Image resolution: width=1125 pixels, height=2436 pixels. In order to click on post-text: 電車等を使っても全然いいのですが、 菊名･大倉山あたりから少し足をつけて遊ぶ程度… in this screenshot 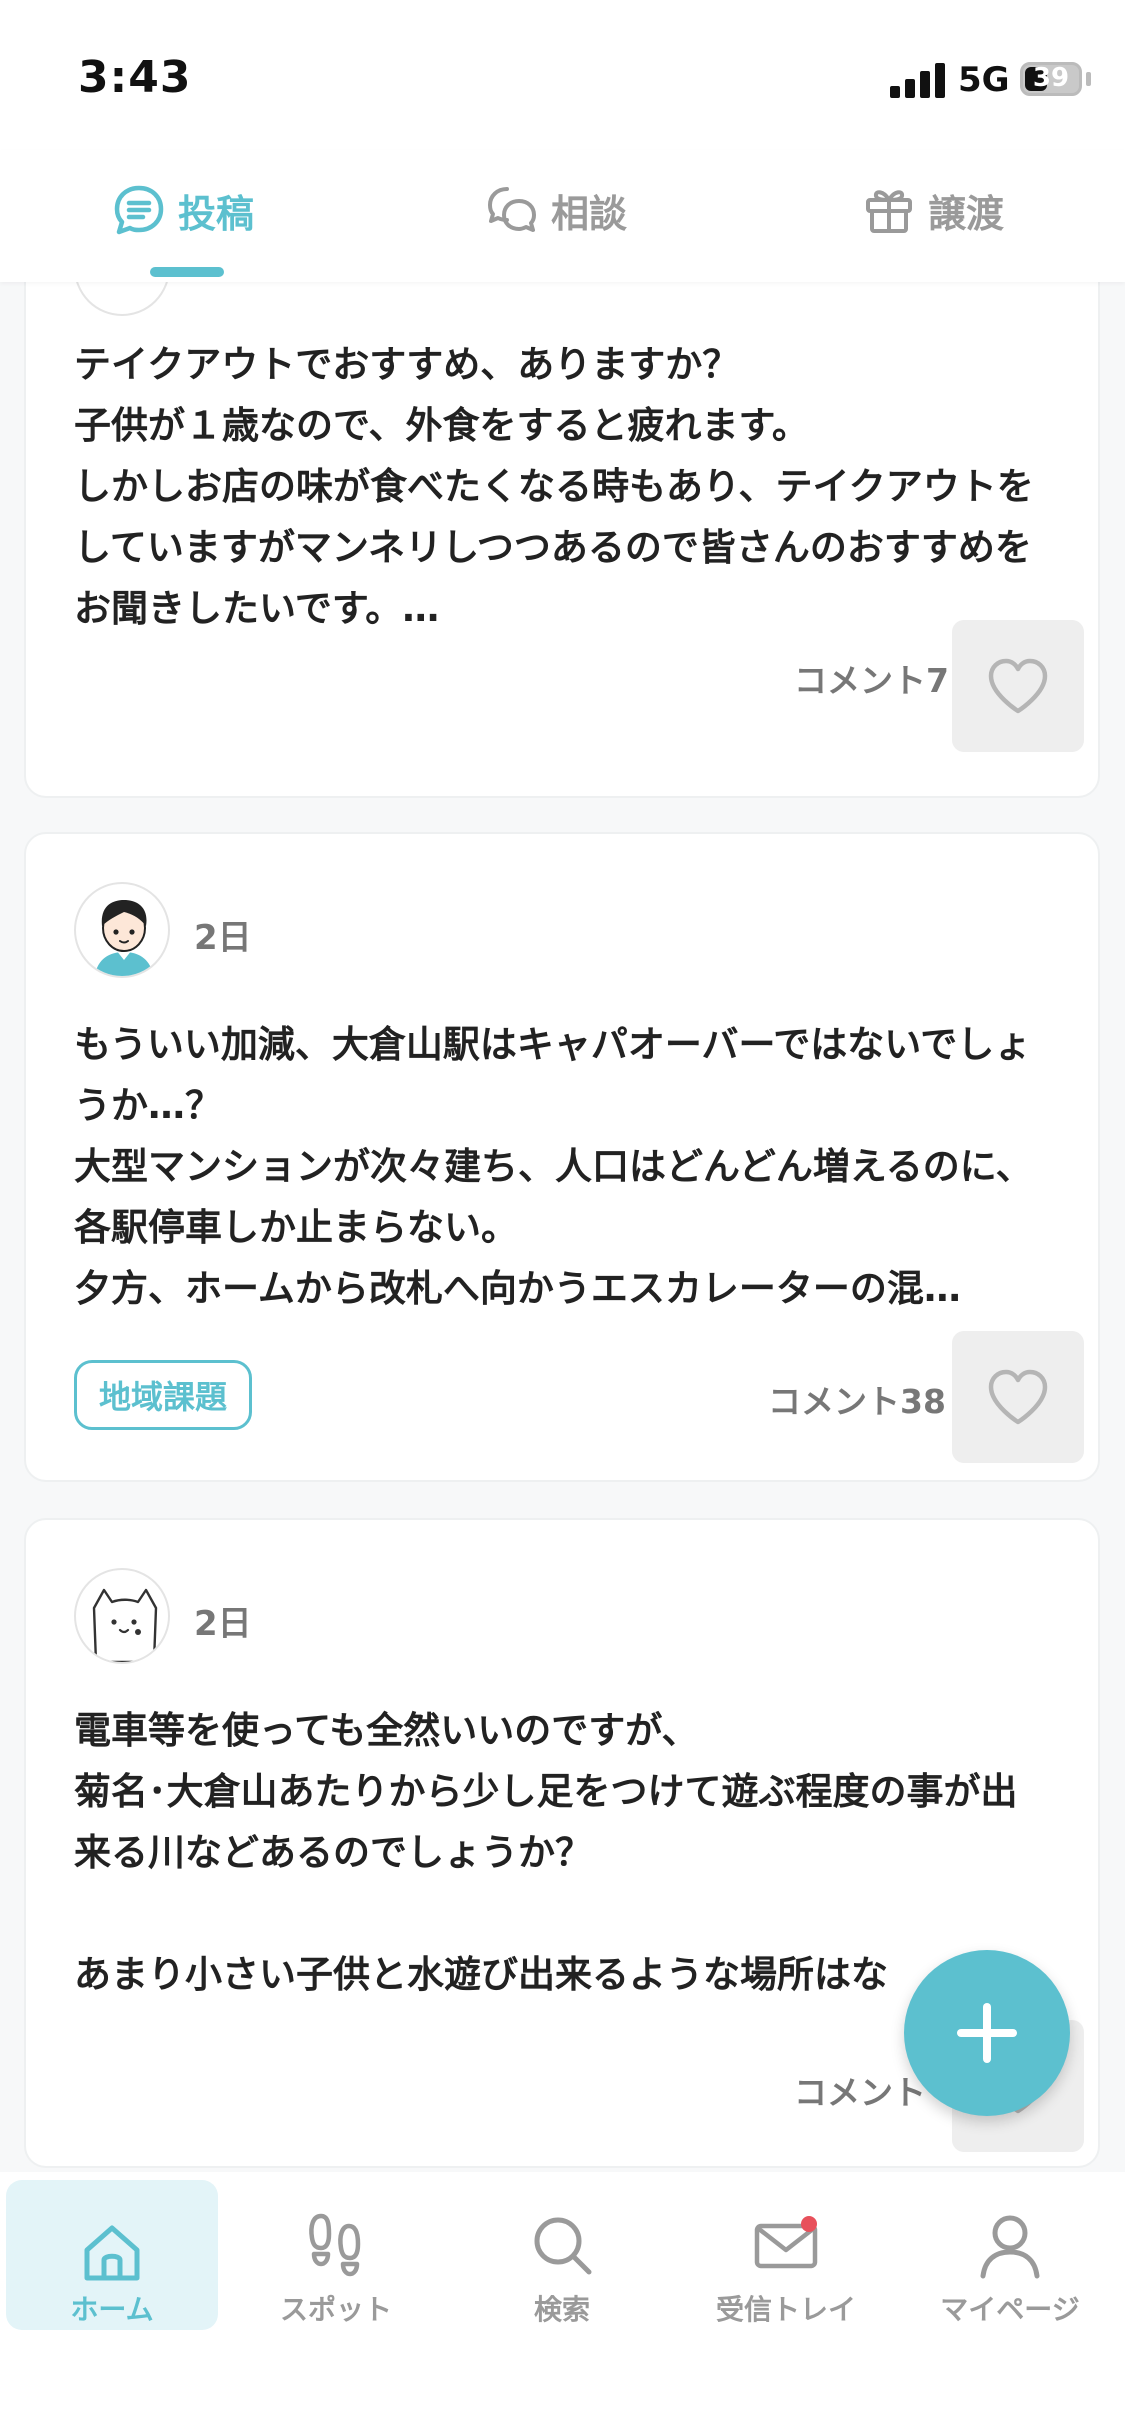, I will do `click(546, 1852)`.